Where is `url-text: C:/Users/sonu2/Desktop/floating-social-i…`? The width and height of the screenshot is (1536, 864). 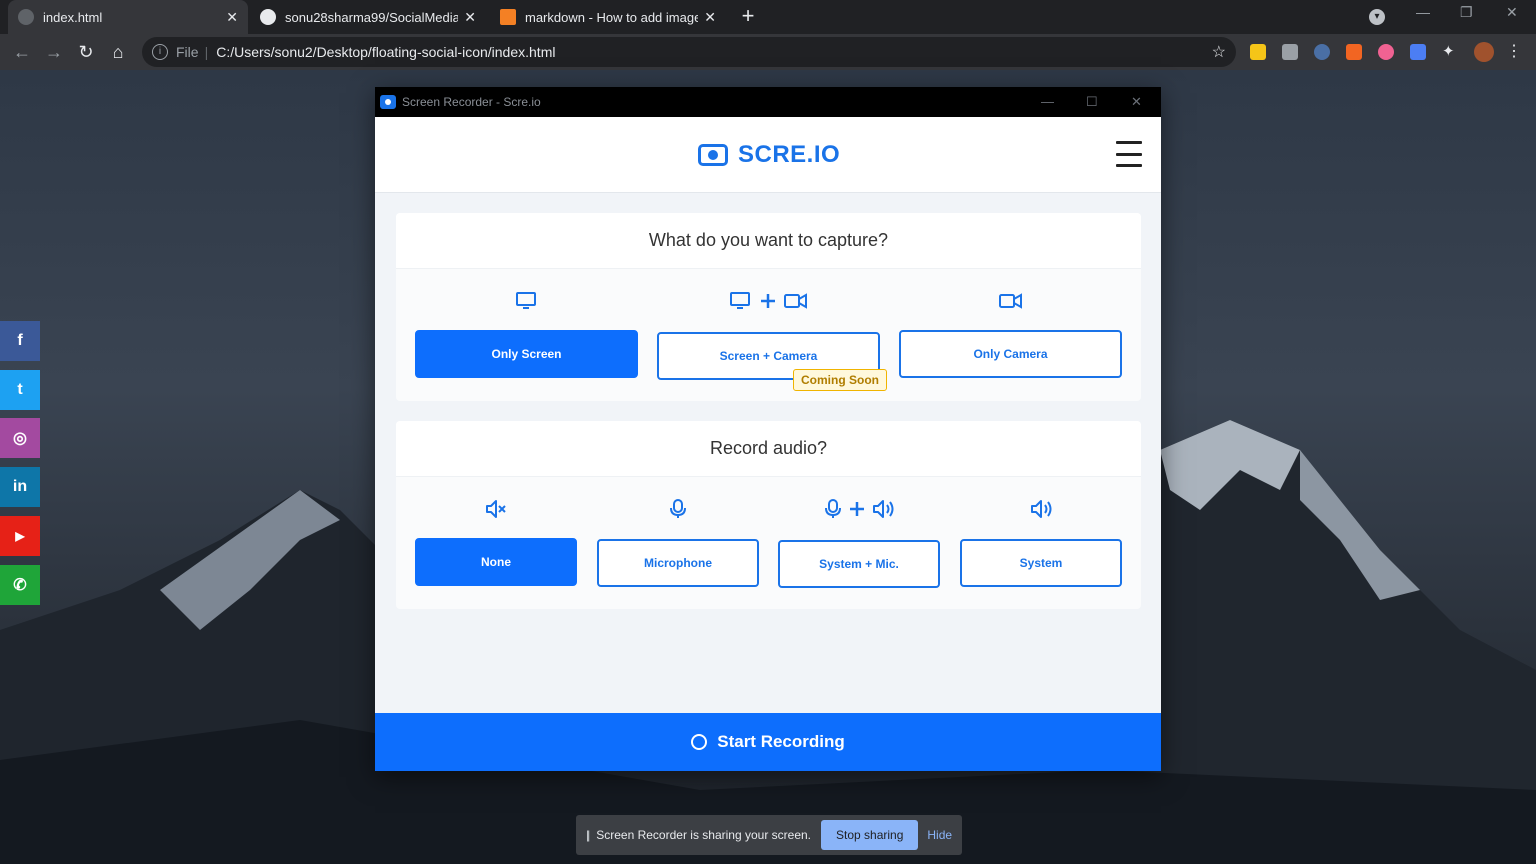 url-text: C:/Users/sonu2/Desktop/floating-social-i… is located at coordinates (385, 52).